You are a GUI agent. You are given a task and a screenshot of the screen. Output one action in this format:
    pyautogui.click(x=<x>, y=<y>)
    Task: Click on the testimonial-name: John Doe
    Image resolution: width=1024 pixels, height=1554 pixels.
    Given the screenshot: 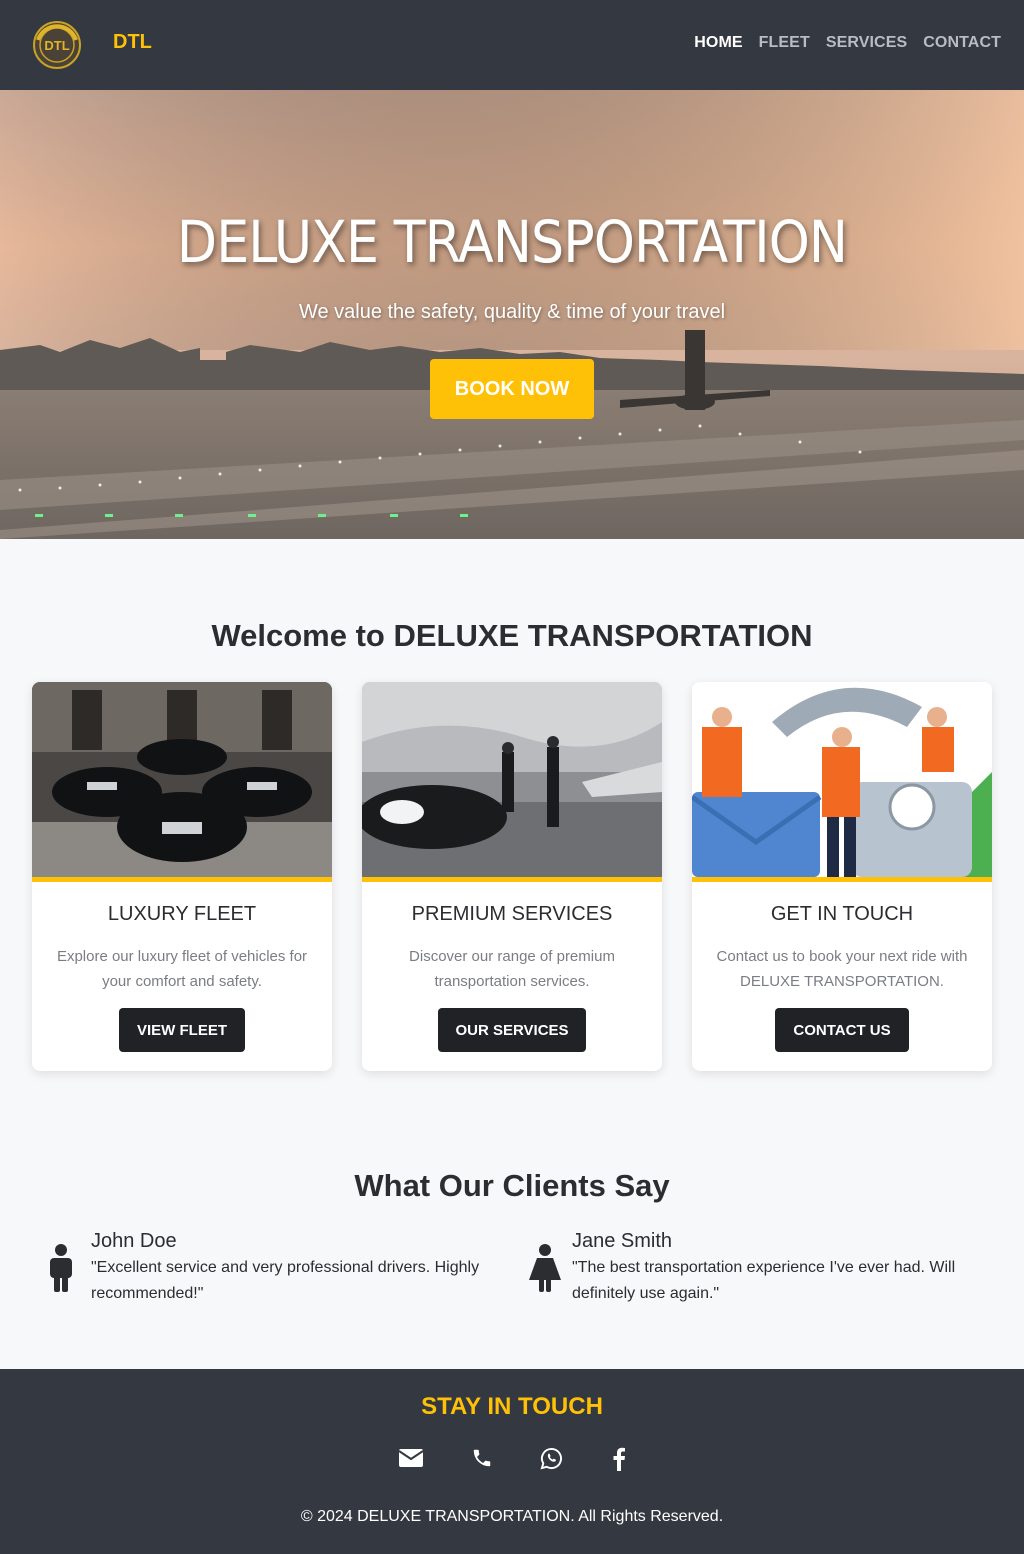 What is the action you would take?
    pyautogui.click(x=134, y=1241)
    